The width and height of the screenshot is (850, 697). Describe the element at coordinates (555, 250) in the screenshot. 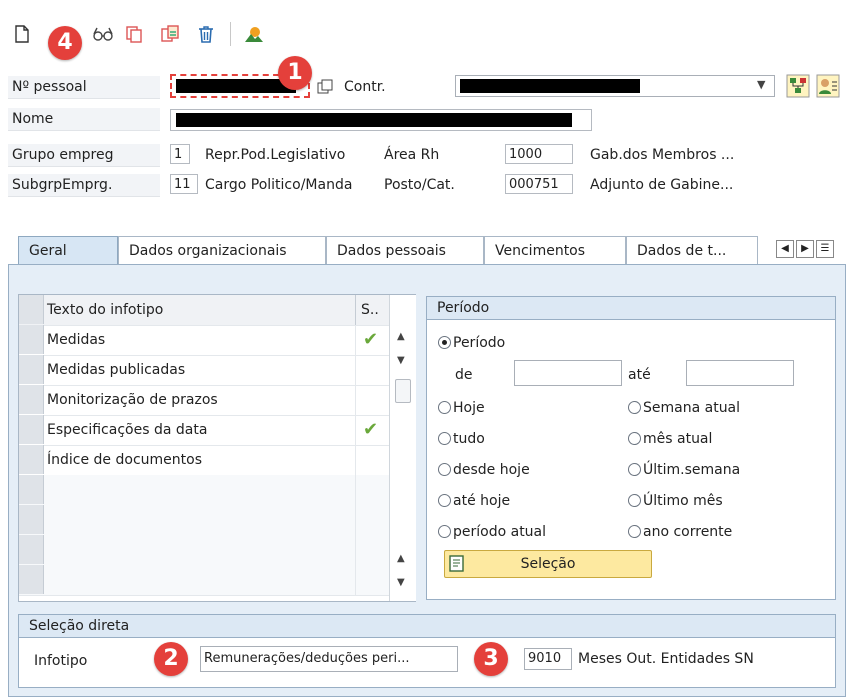

I see `tab-vencimentos: Vencimentos` at that location.